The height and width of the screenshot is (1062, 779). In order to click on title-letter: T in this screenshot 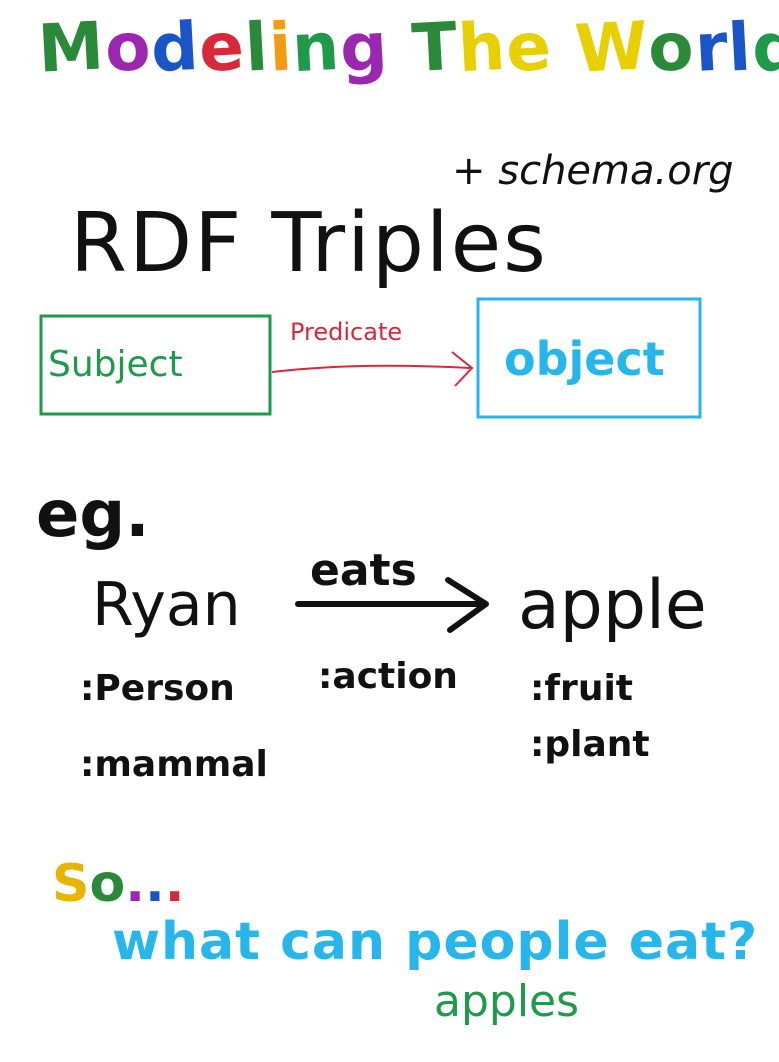, I will do `click(434, 47)`.